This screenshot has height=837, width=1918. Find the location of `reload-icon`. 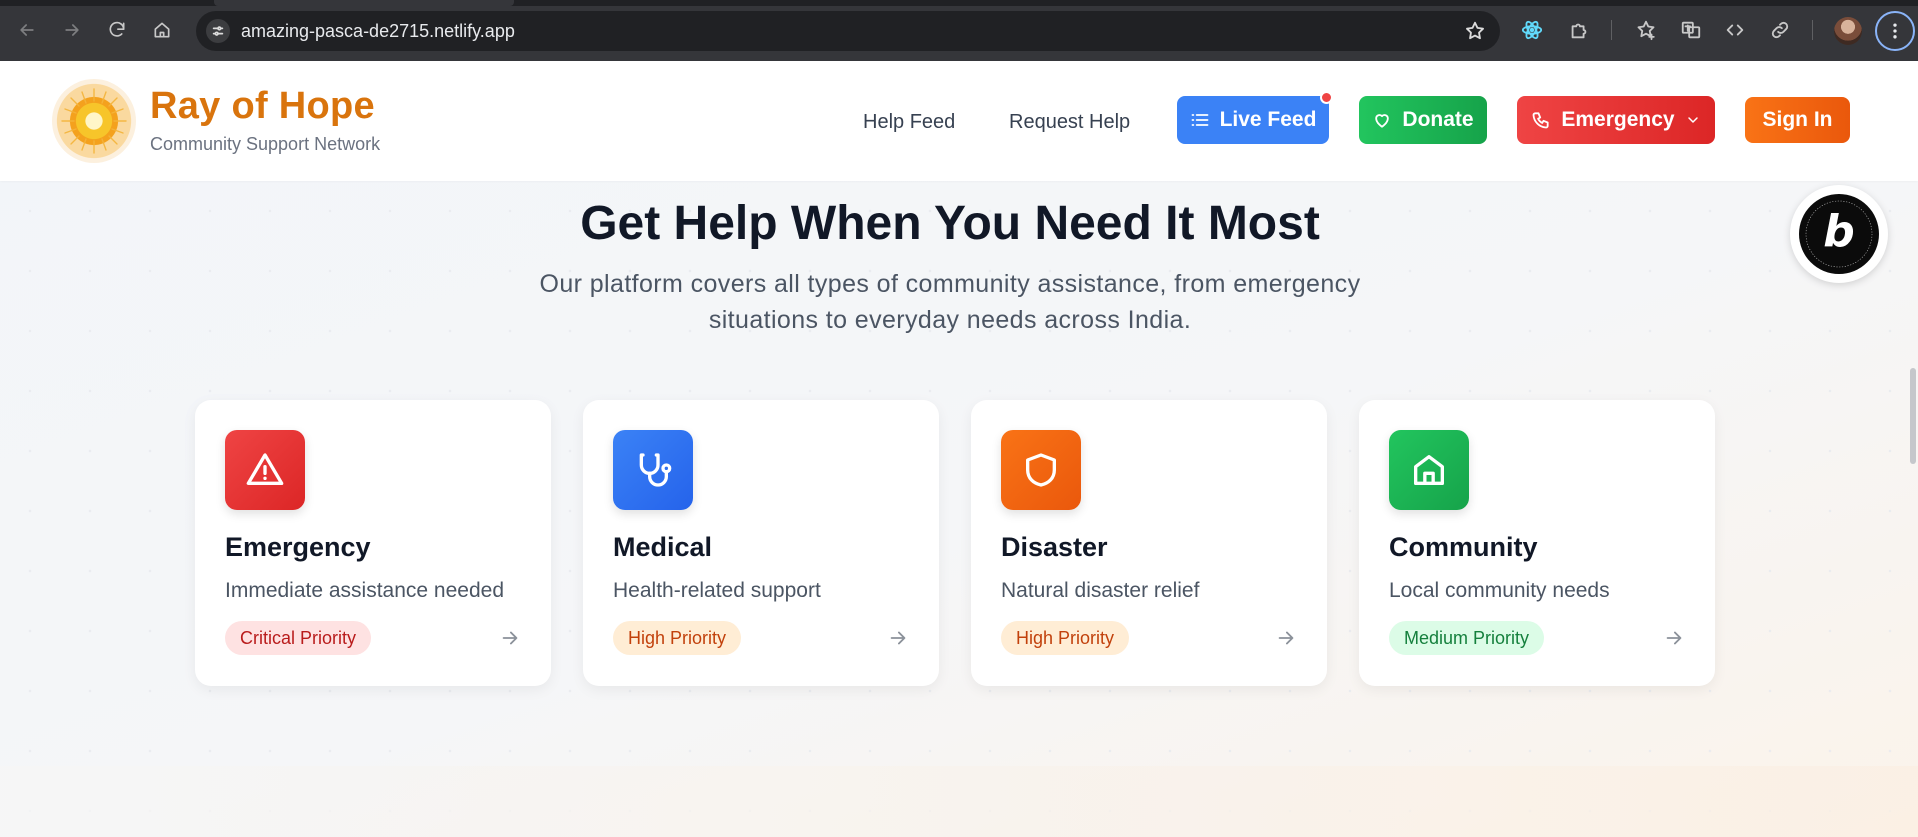

reload-icon is located at coordinates (117, 30).